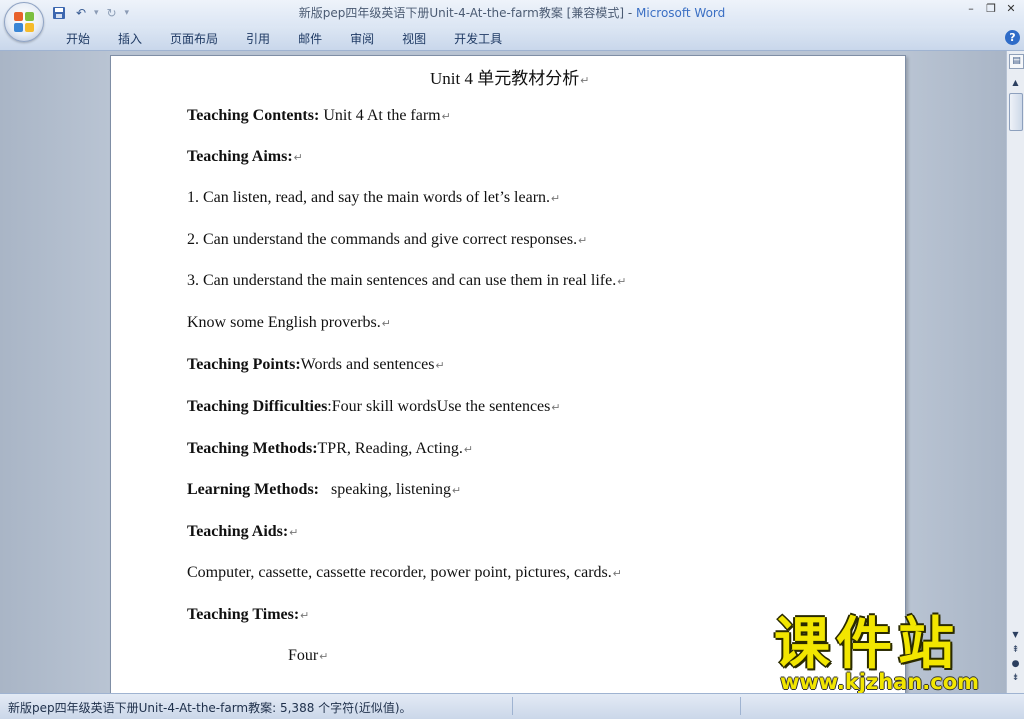  What do you see at coordinates (316, 364) in the screenshot?
I see `points-line: Teaching Points:Words and sentences↵` at bounding box center [316, 364].